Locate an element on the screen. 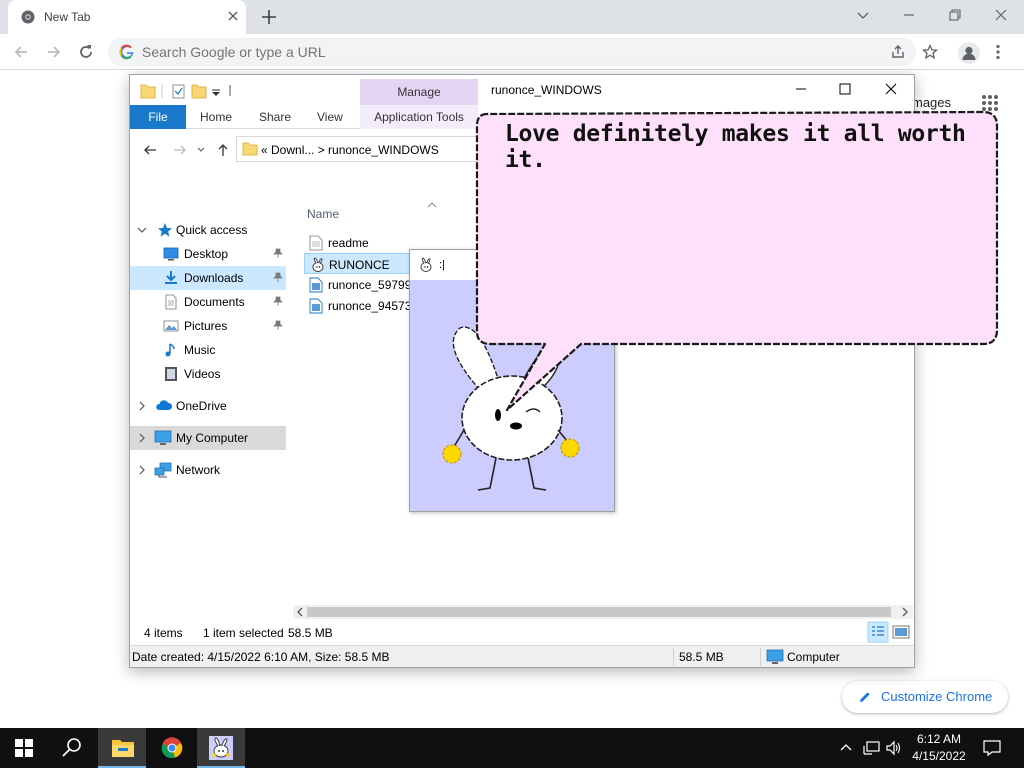 This screenshot has width=1024, height=768. search-icon is located at coordinates (71, 747).